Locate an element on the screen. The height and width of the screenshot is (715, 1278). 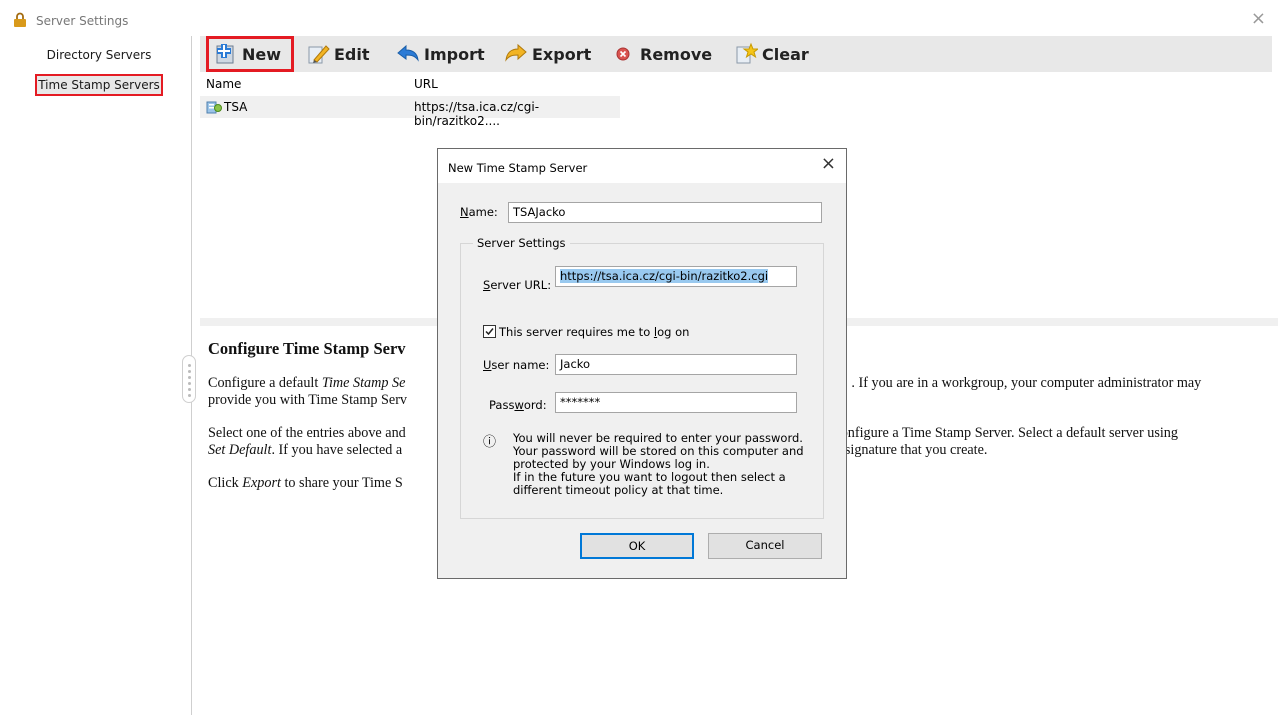
toolbar: New Edit Import Export Remove Clear is located at coordinates (736, 54).